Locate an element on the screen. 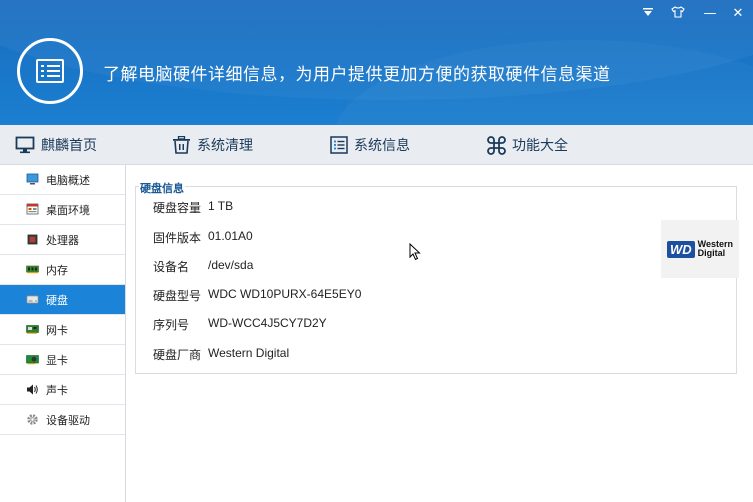 Image resolution: width=753 pixels, height=502 pixels. wd-logo-badge: WD is located at coordinates (680, 249).